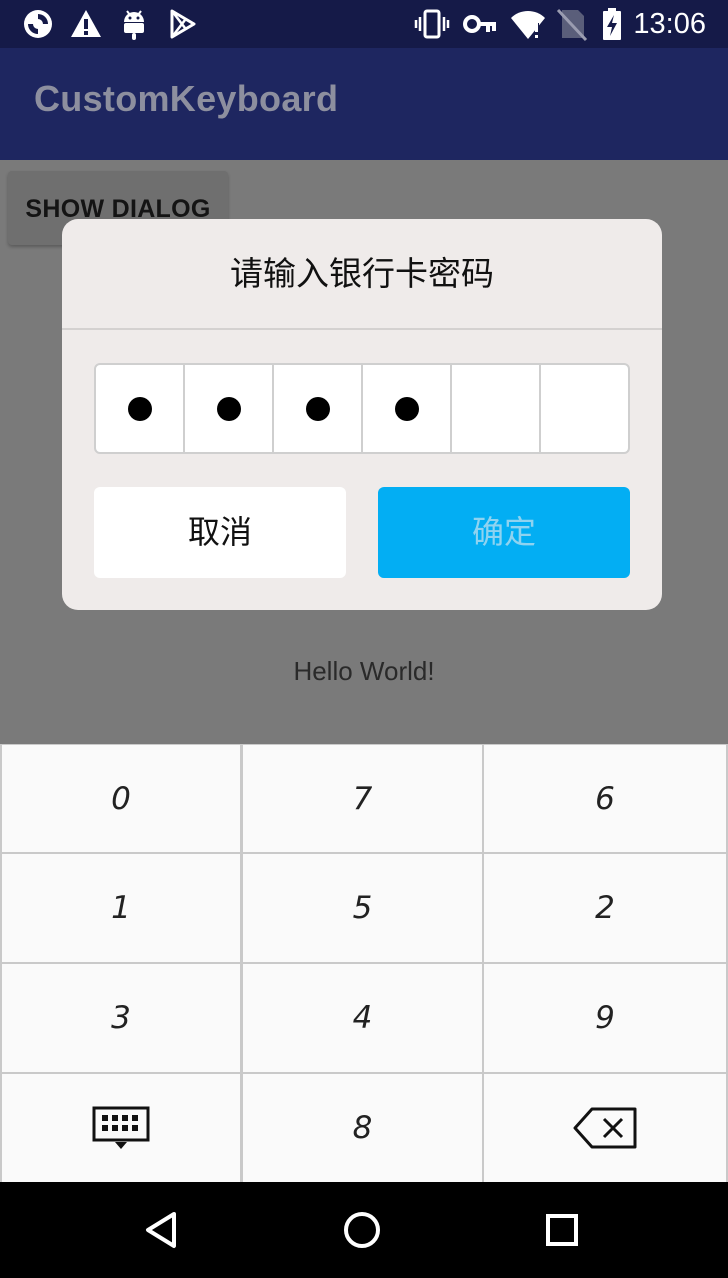 The width and height of the screenshot is (728, 1278). I want to click on password-input-box, so click(362, 408).